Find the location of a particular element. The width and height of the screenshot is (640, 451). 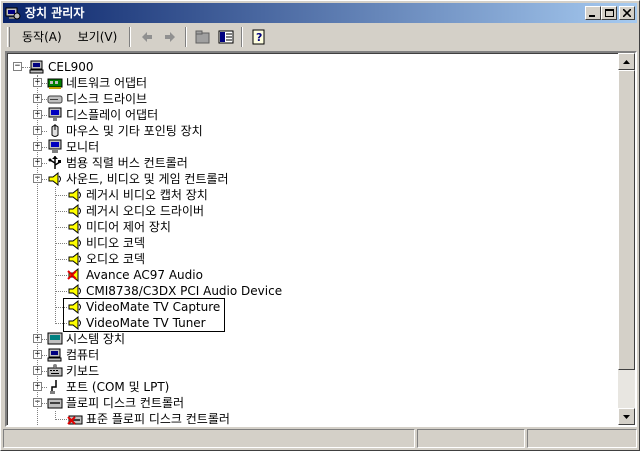

forward-button is located at coordinates (169, 37).